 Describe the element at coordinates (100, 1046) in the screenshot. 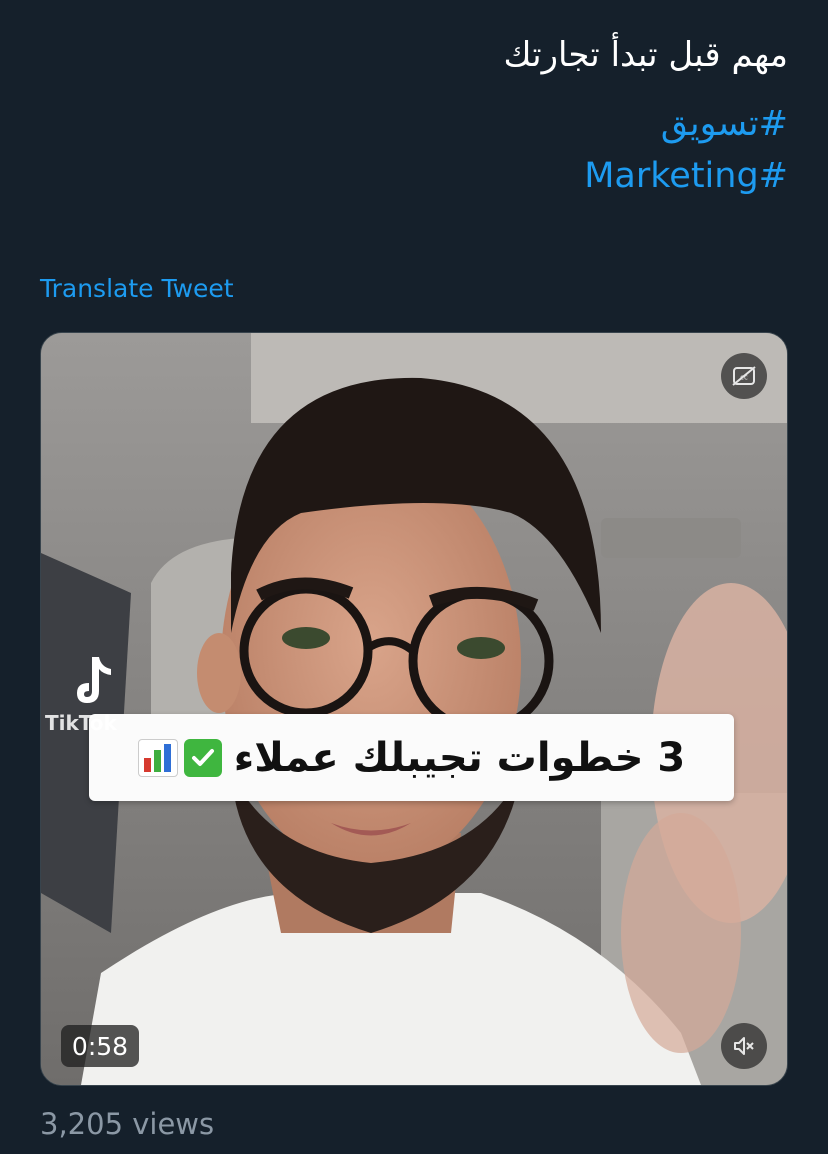

I see `video-duration: 0:58` at that location.